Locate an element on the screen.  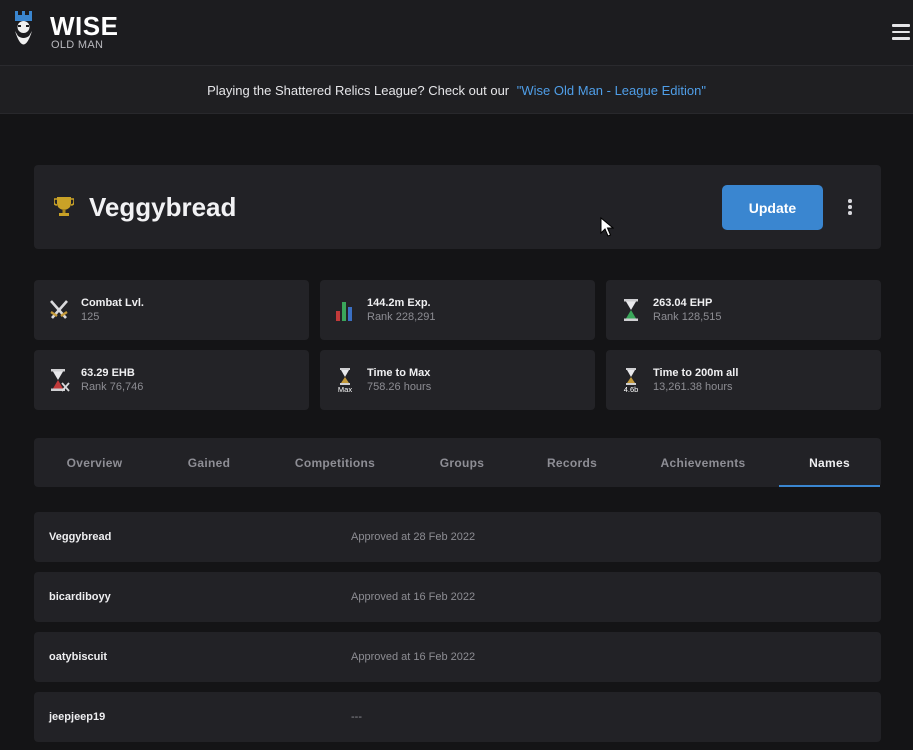
stat-value: 758.26 hours is located at coordinates (399, 387).